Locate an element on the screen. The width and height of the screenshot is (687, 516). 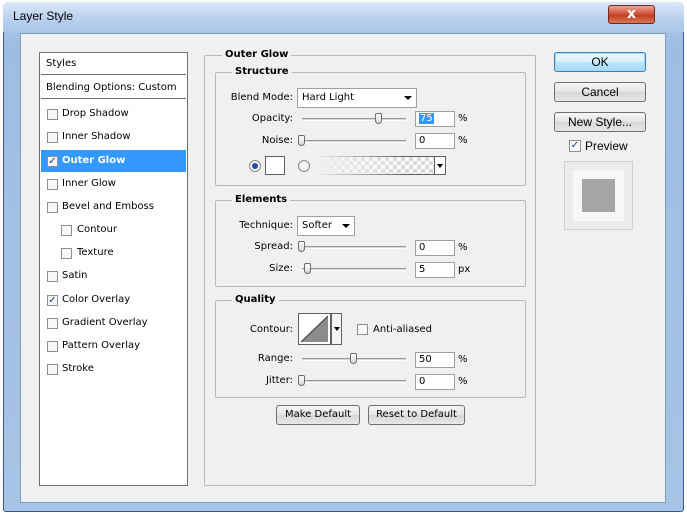
style-item-outer-glow: ✓ Outer Glow is located at coordinates (113, 161).